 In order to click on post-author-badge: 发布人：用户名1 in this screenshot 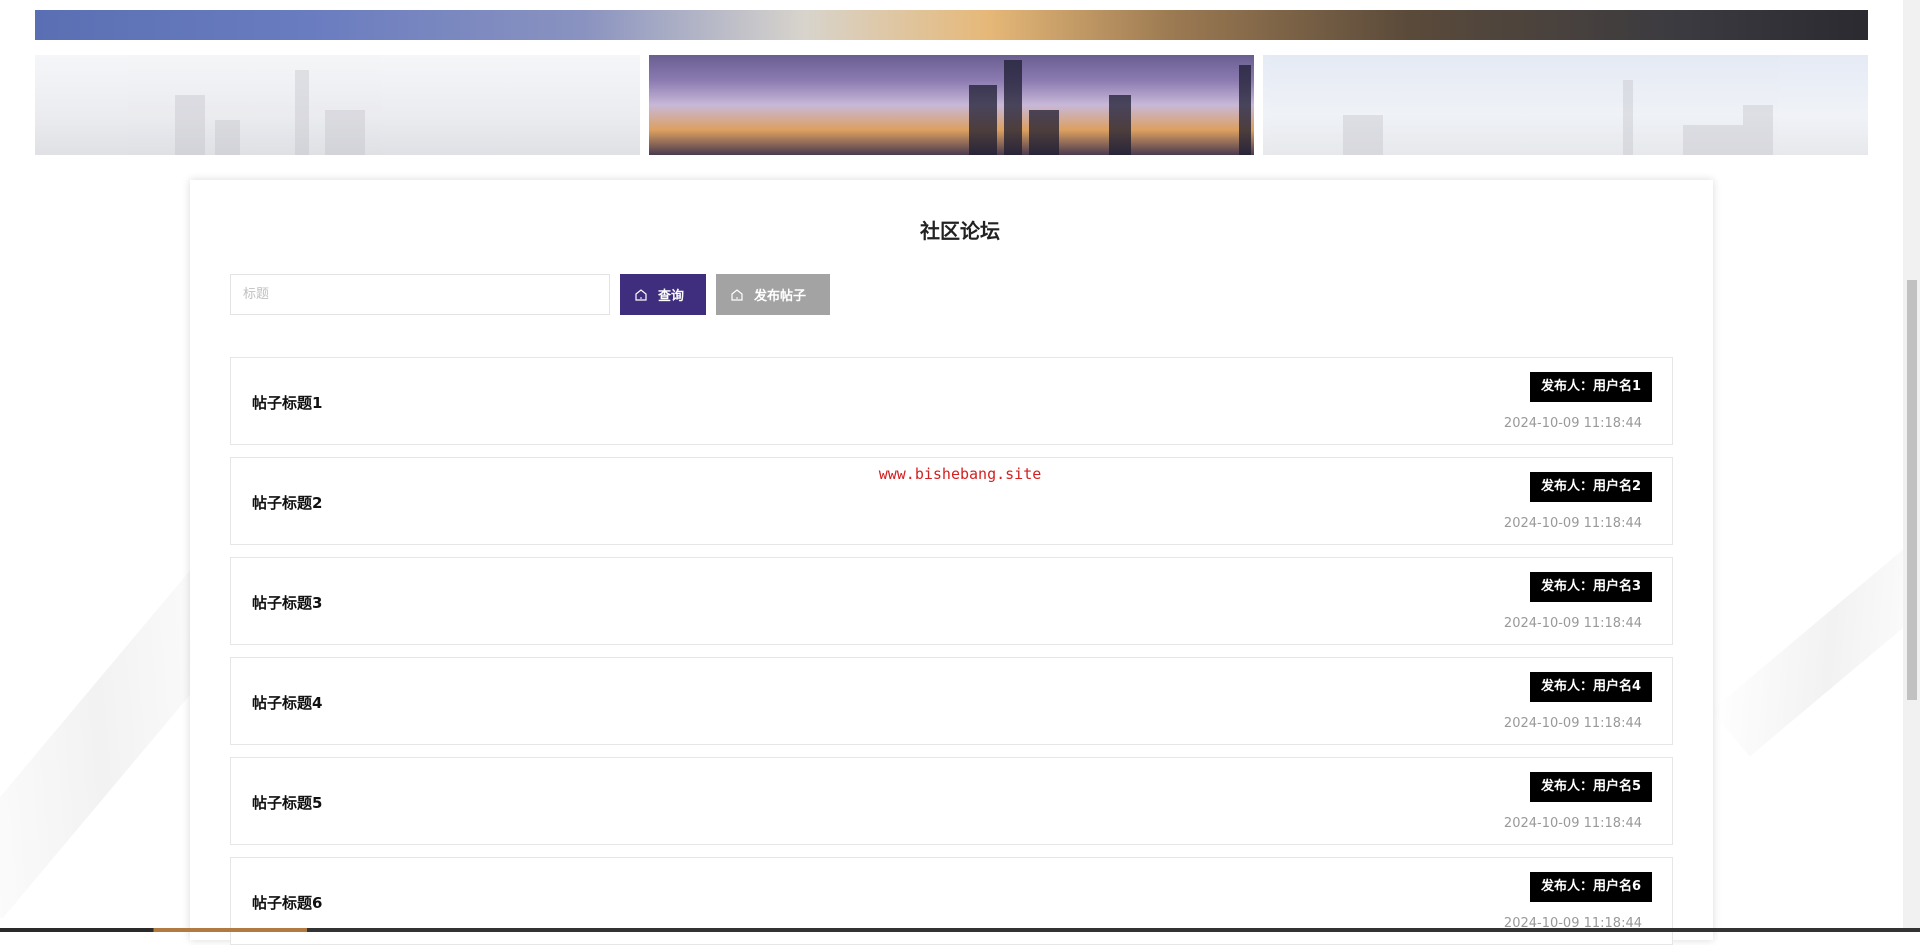, I will do `click(1590, 387)`.